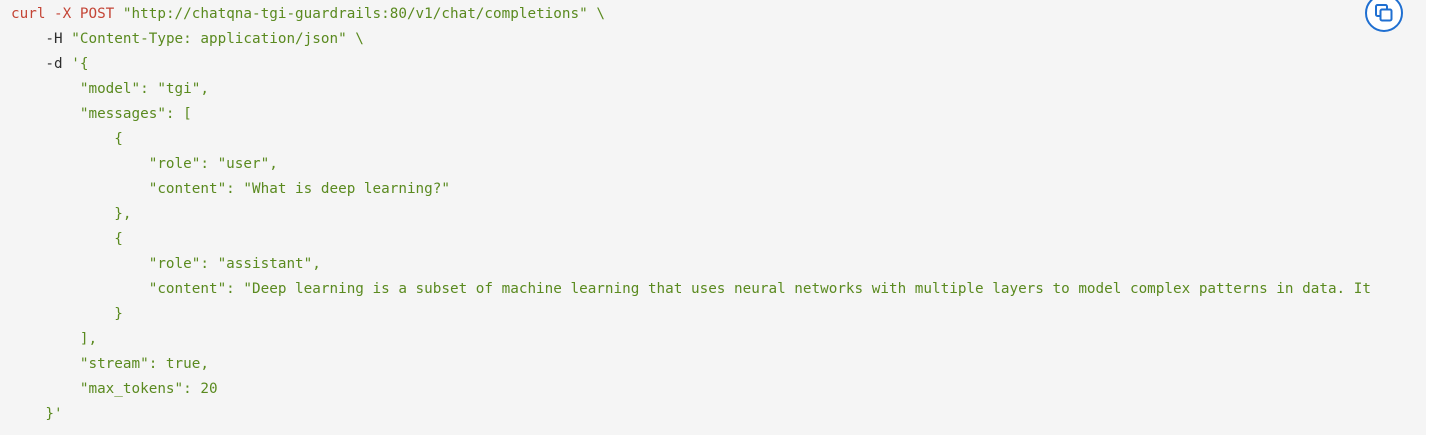 The image size is (1442, 435). I want to click on code-token: curl -X POST, so click(67, 14).